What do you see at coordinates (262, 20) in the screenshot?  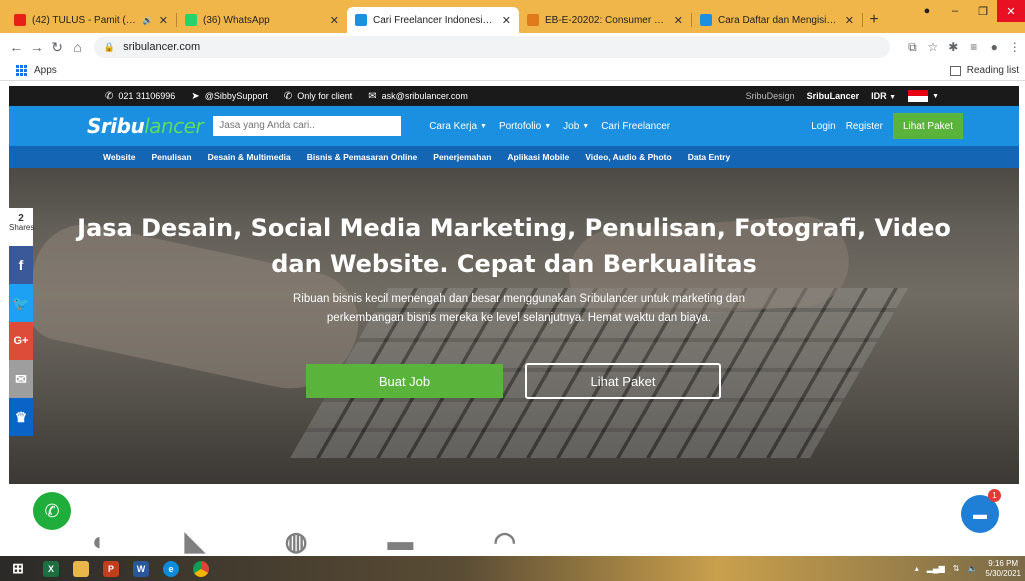 I see `browser-tab: (36) WhatsApp ✕` at bounding box center [262, 20].